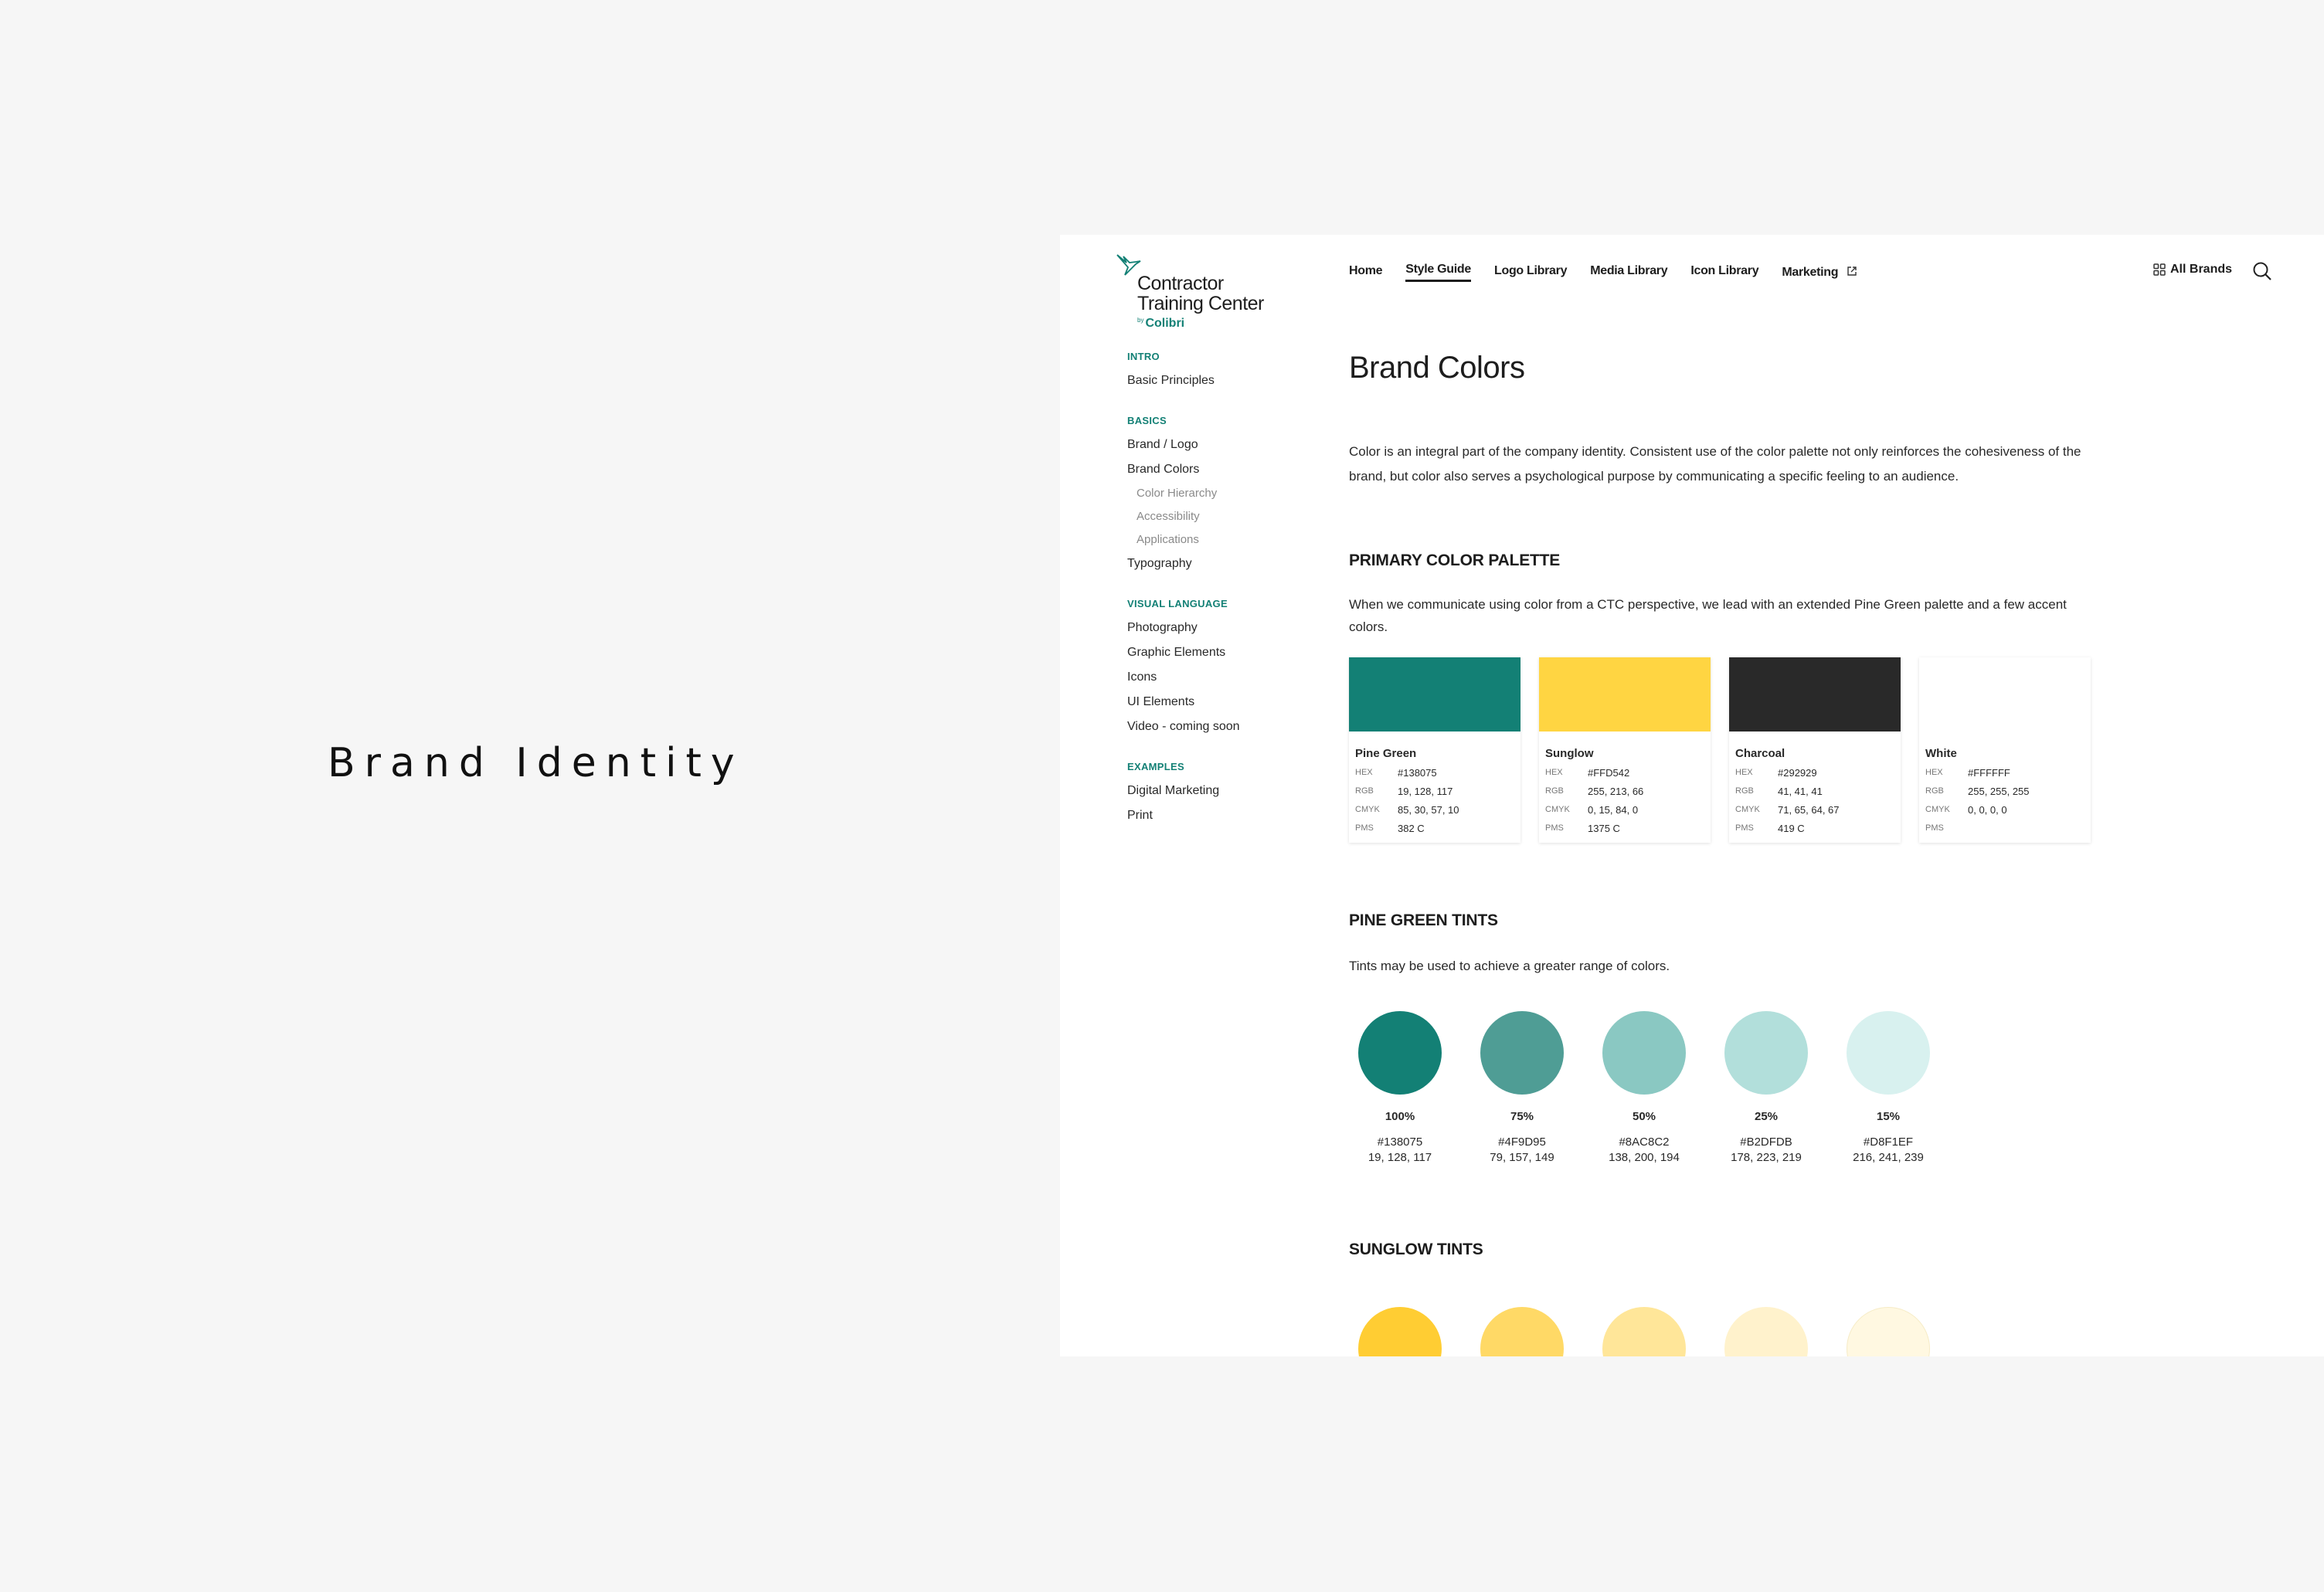 The width and height of the screenshot is (2324, 1592). What do you see at coordinates (1424, 920) in the screenshot?
I see `pine-tints-heading: PINE GREEN TINTS` at bounding box center [1424, 920].